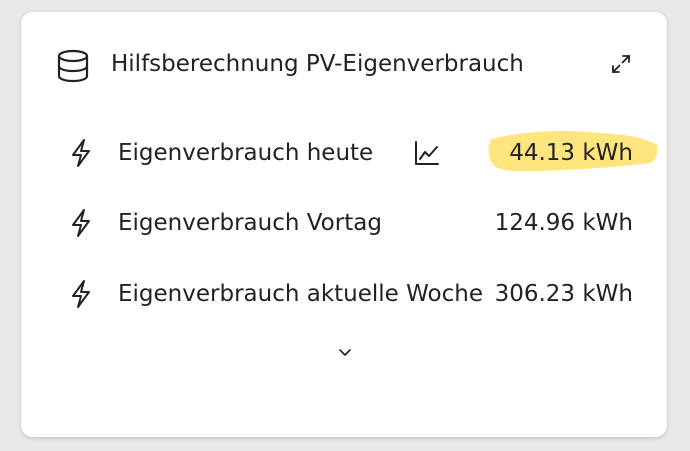 The image size is (690, 451). I want to click on entity-label: Eigenverbrauch aktuelle Woche, so click(300, 294).